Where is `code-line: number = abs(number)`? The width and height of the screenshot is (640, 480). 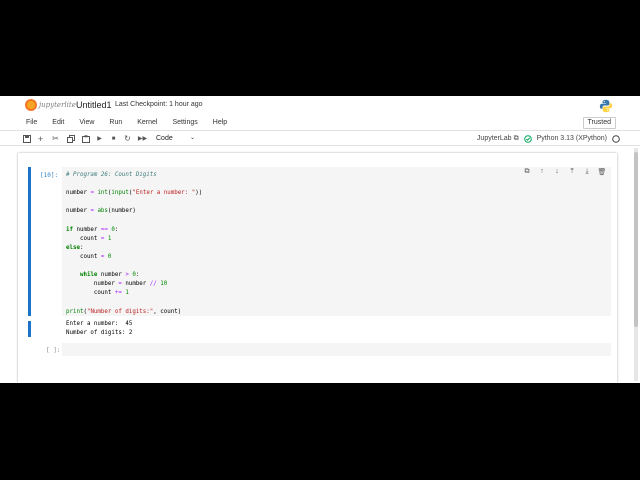 code-line: number = abs(number) is located at coordinates (101, 211).